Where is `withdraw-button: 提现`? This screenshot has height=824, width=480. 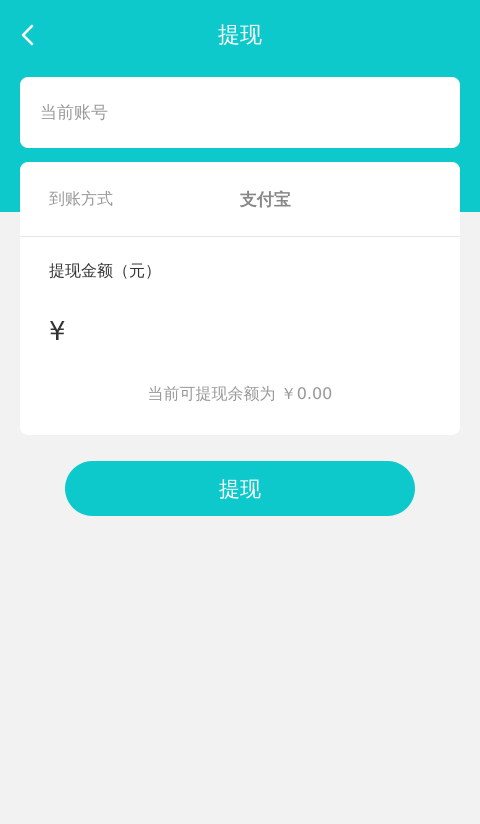 withdraw-button: 提现 is located at coordinates (240, 488).